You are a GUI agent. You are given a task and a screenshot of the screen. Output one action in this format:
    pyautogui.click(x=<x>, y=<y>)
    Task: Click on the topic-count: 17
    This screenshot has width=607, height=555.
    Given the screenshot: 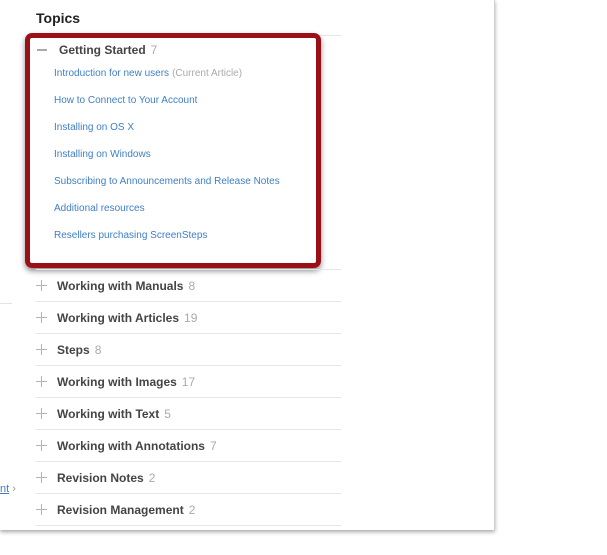 What is the action you would take?
    pyautogui.click(x=188, y=381)
    